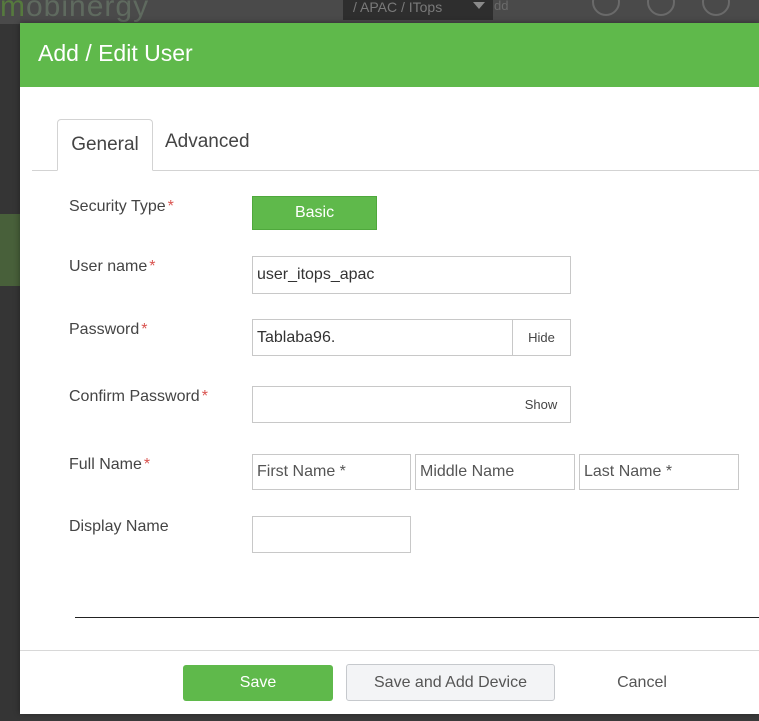 This screenshot has width=759, height=721. I want to click on dialog-header: Add / Edit User, so click(389, 55).